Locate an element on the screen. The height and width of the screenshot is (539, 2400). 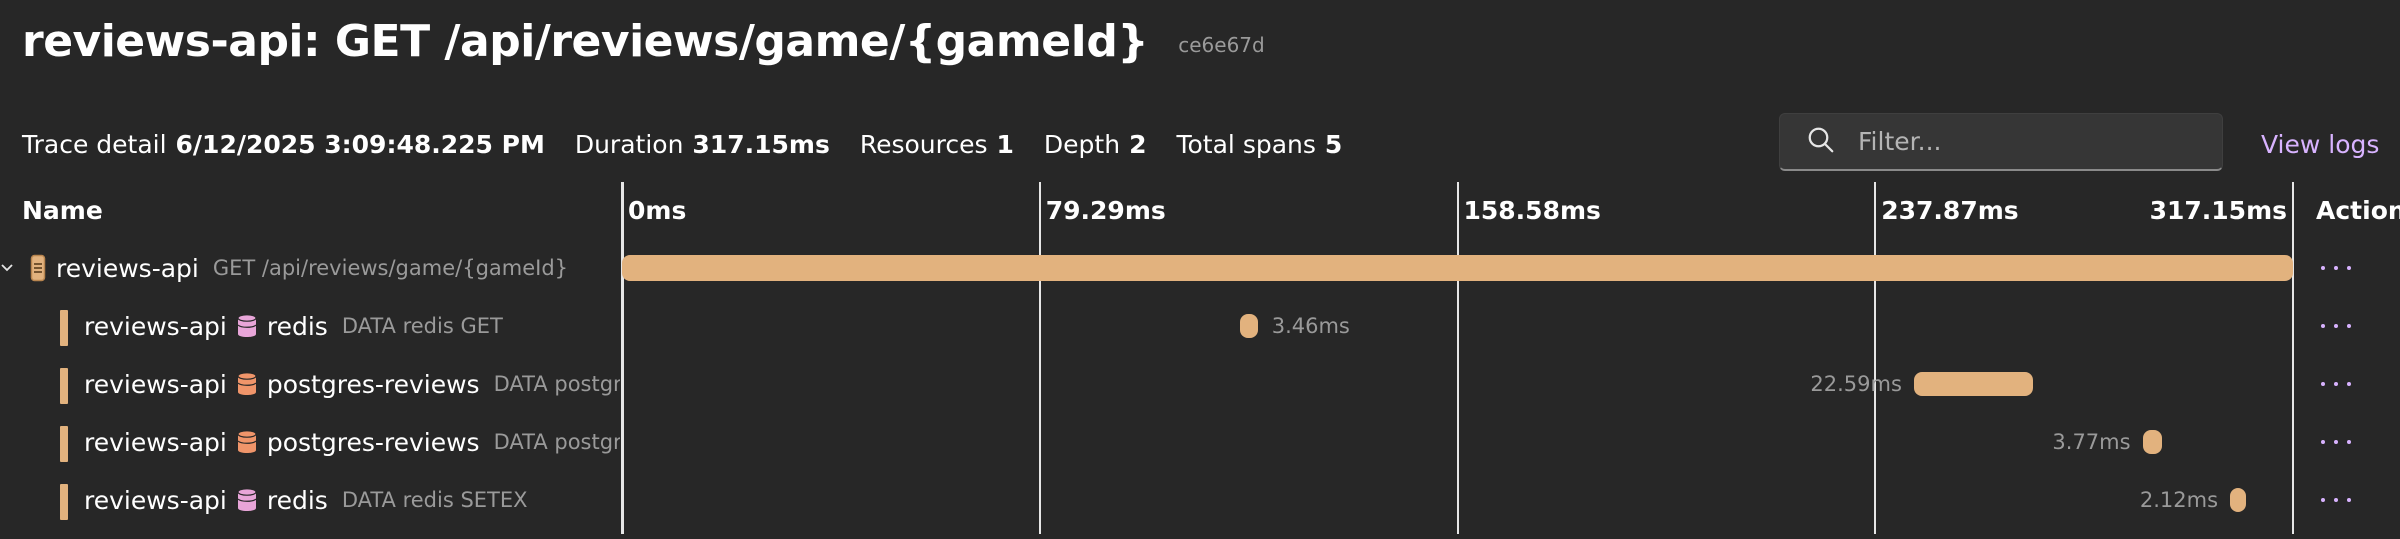
timeline-tick-label: 0ms is located at coordinates (657, 210).